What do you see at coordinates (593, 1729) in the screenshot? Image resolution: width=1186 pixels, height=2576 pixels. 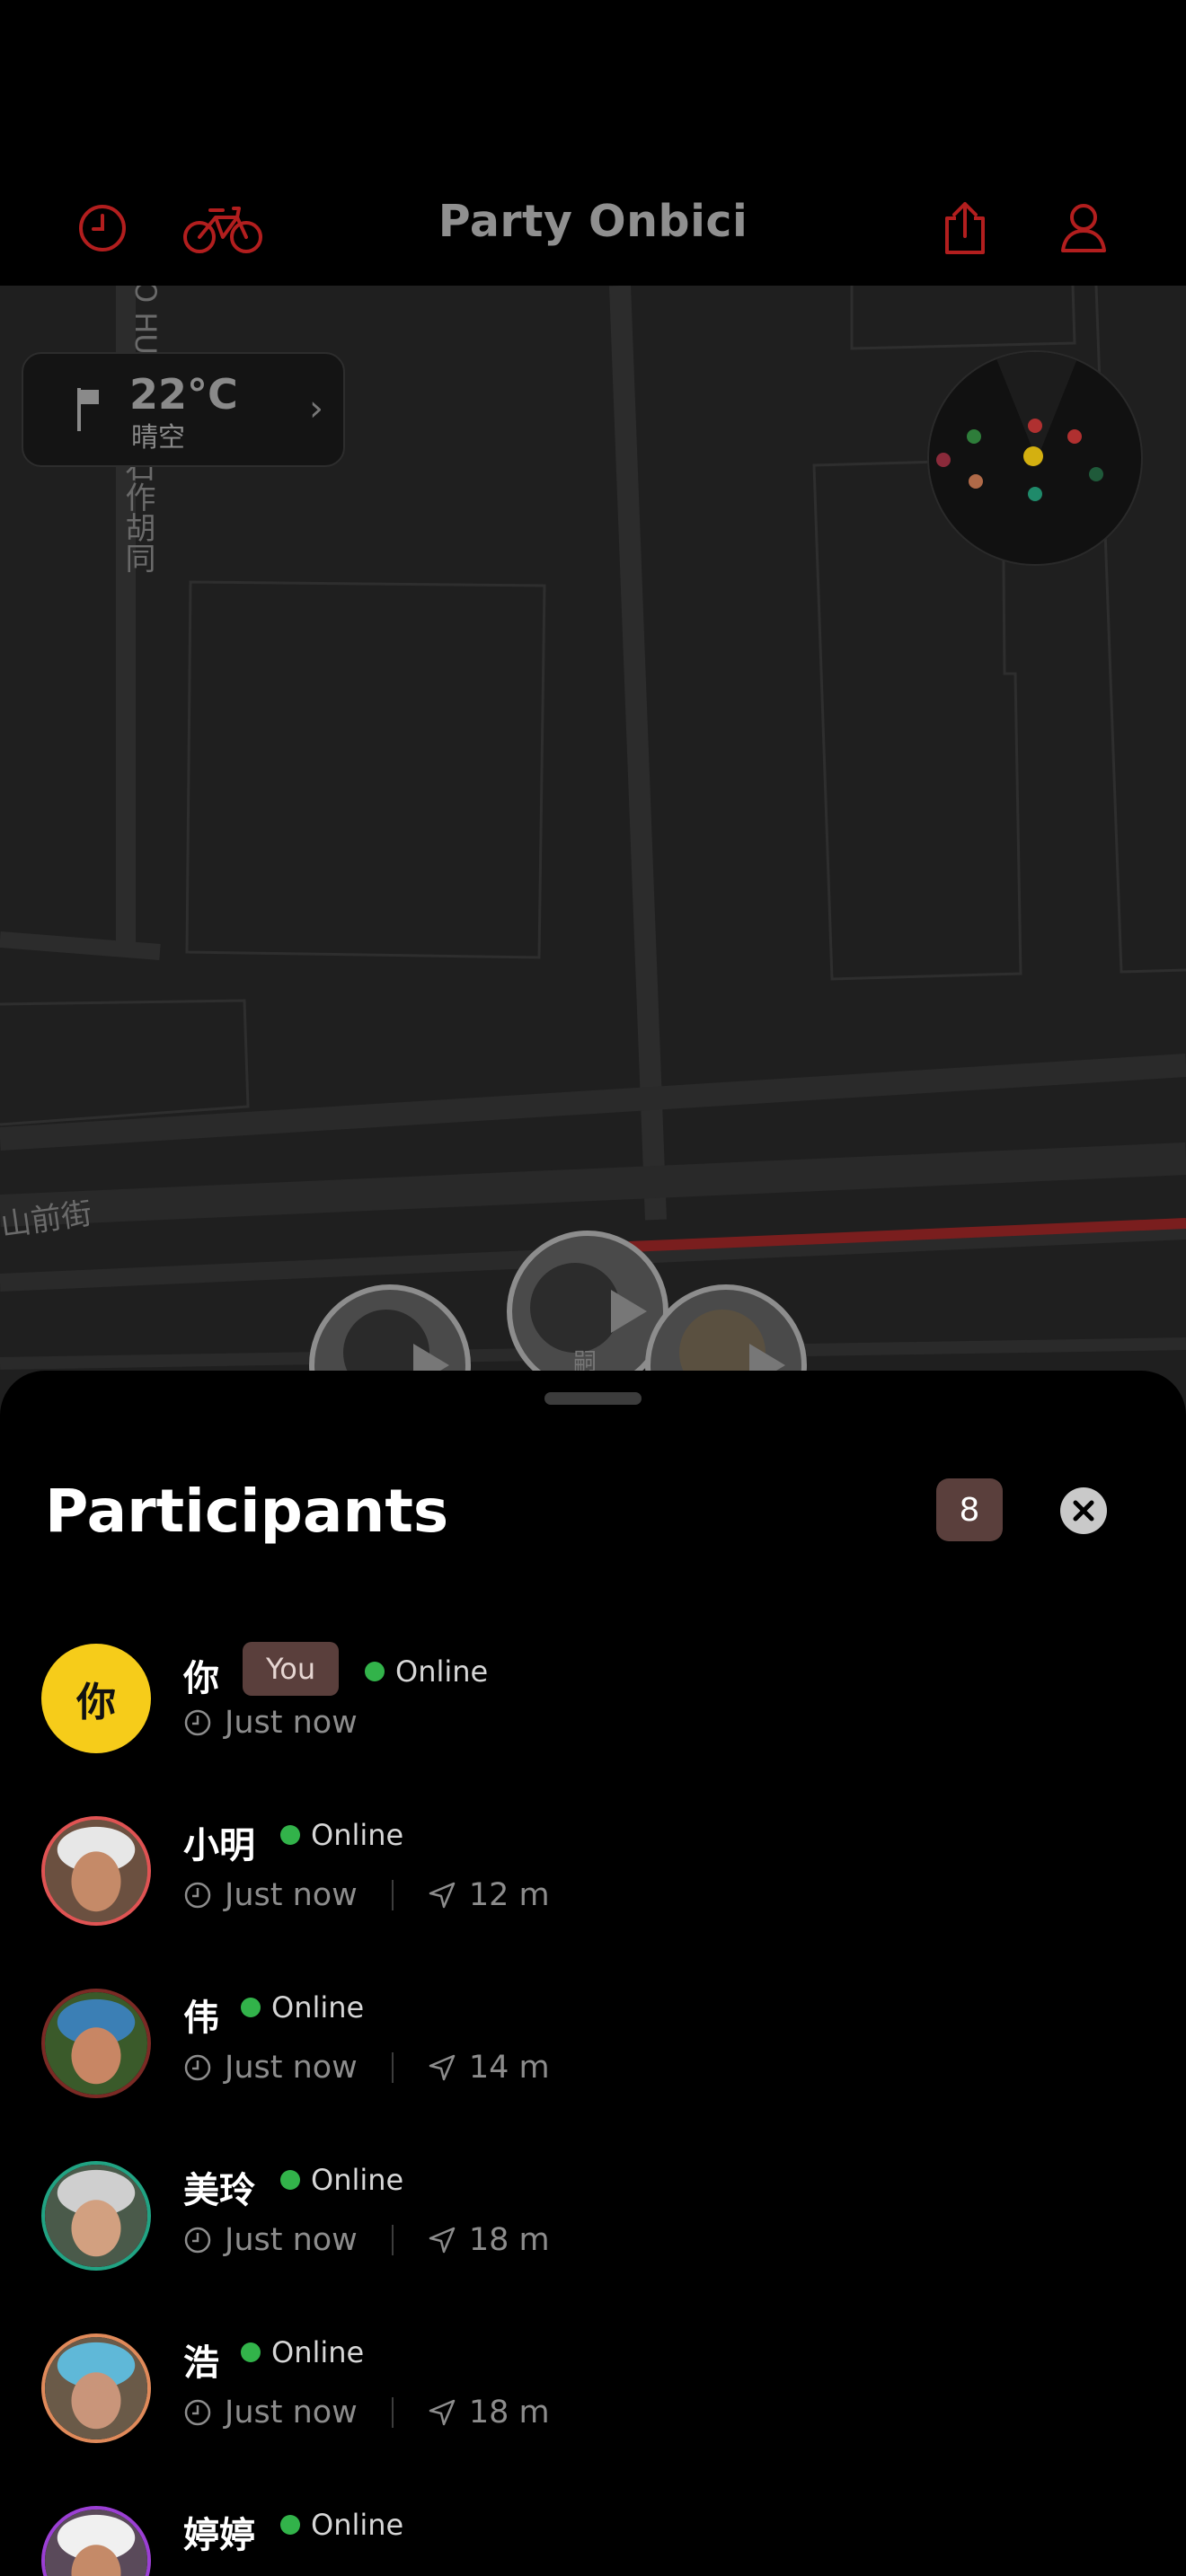 I see `participant-row: 你 你 You Online Just now` at bounding box center [593, 1729].